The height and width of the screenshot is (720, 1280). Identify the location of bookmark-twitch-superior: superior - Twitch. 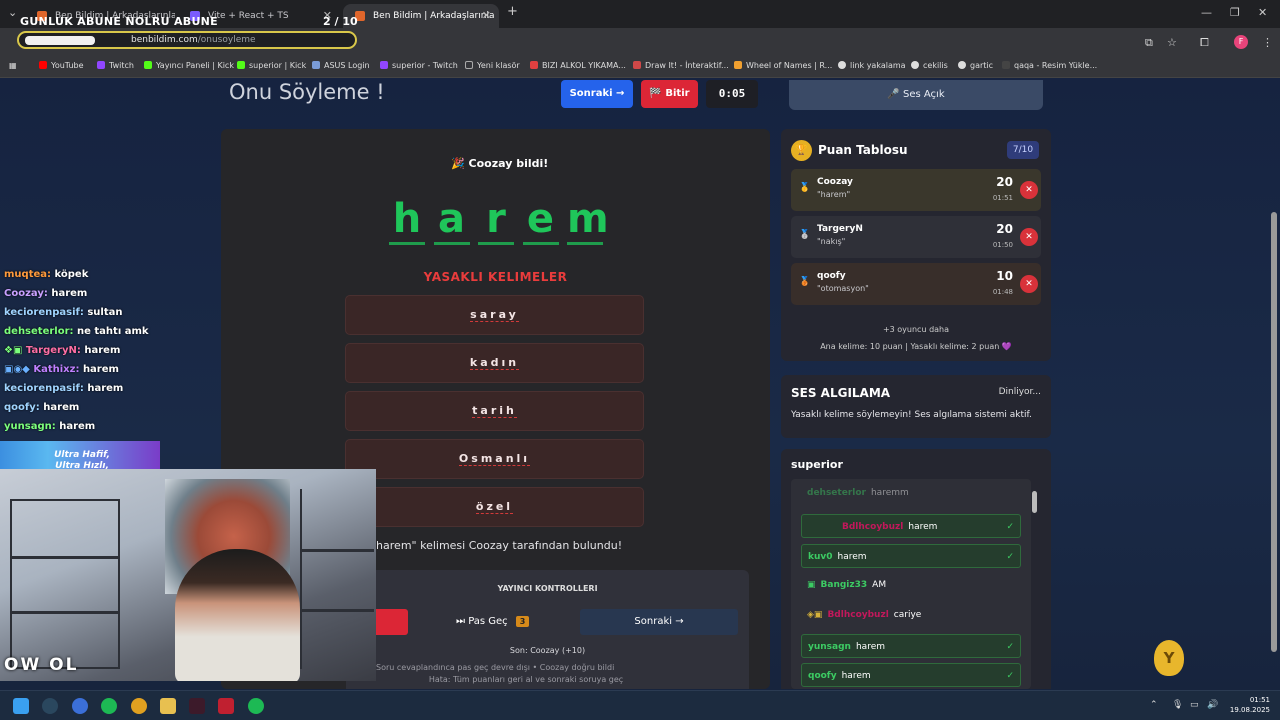
(419, 65).